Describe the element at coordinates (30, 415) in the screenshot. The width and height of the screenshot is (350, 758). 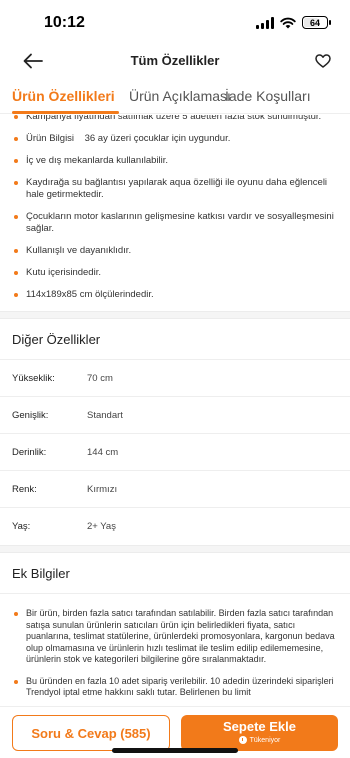
I see `spec-label: Genişlik:` at that location.